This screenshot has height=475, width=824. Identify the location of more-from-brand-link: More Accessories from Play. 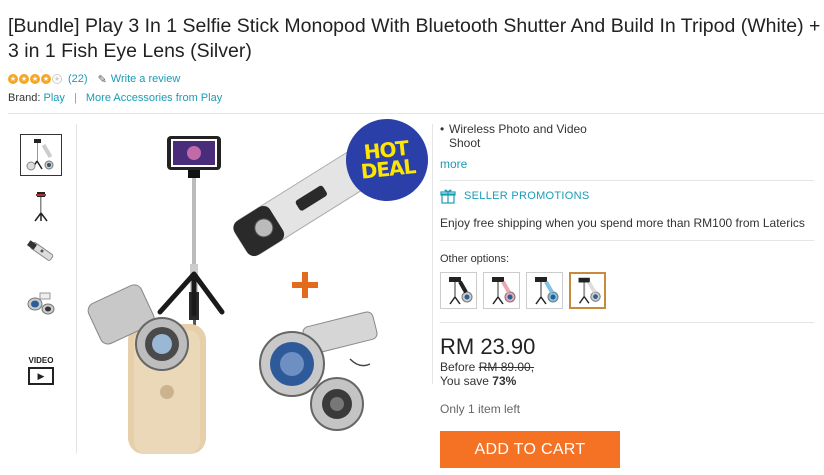
(154, 98).